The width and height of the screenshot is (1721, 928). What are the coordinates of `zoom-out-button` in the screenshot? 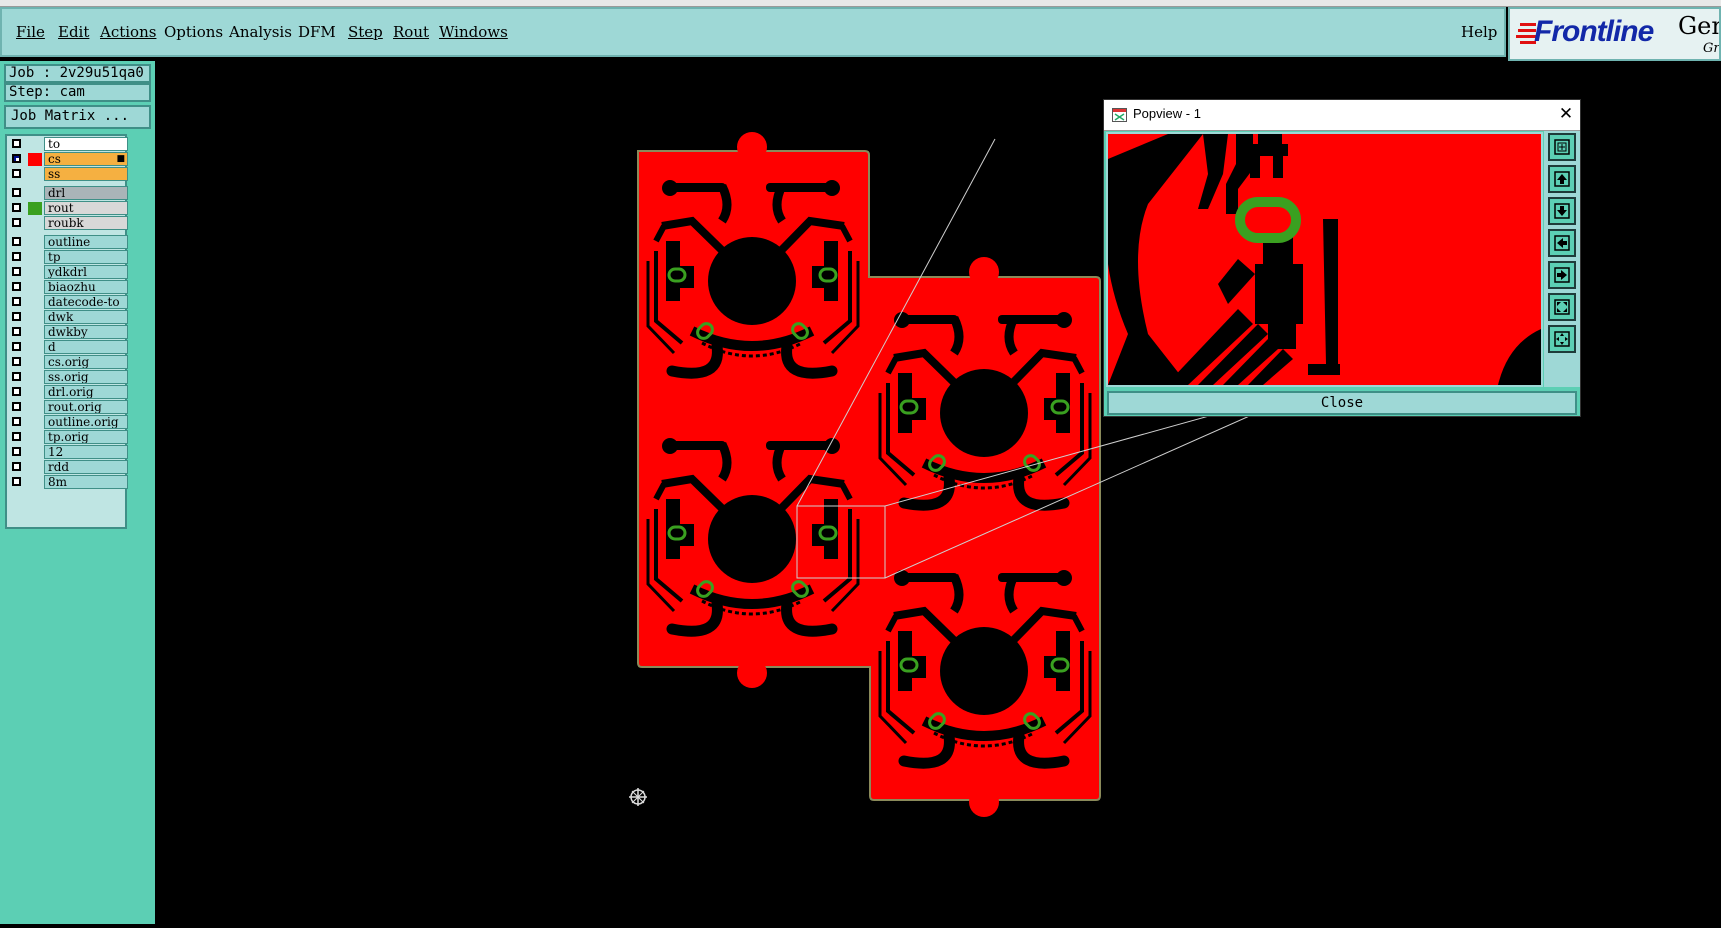 It's located at (1562, 339).